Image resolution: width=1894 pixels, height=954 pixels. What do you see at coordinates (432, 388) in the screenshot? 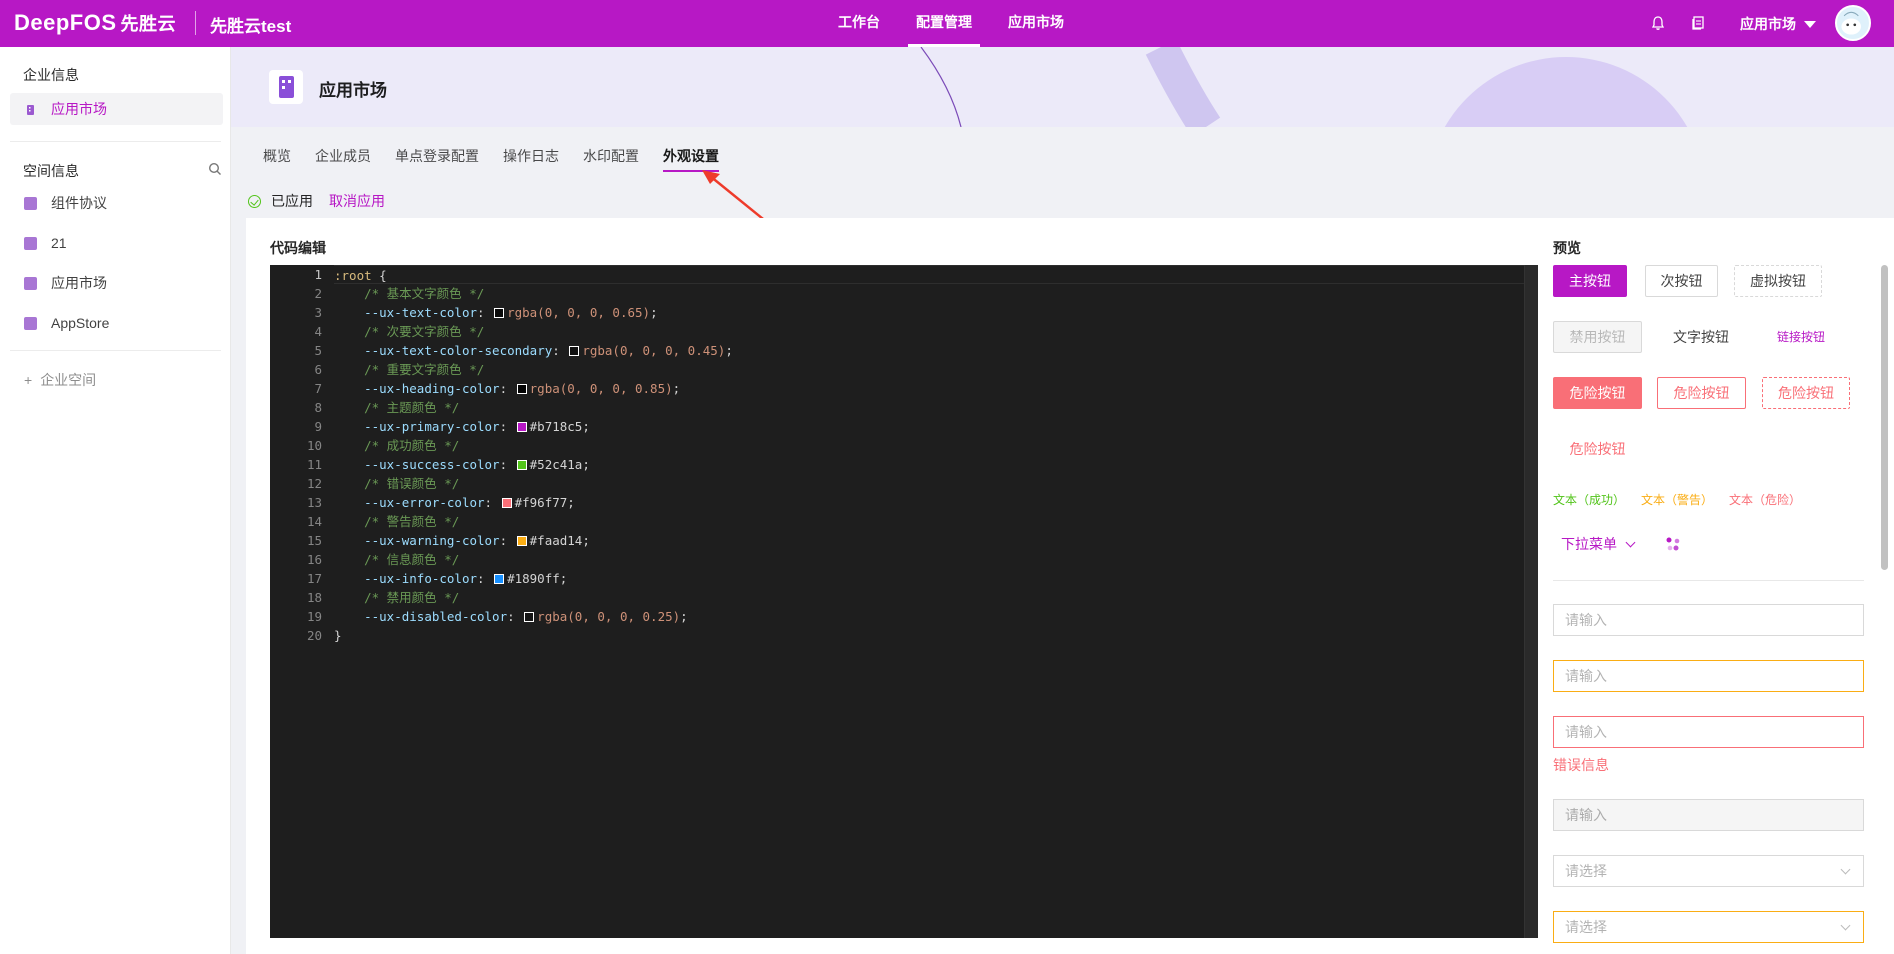
I see `code-property: --ux-heading-color` at bounding box center [432, 388].